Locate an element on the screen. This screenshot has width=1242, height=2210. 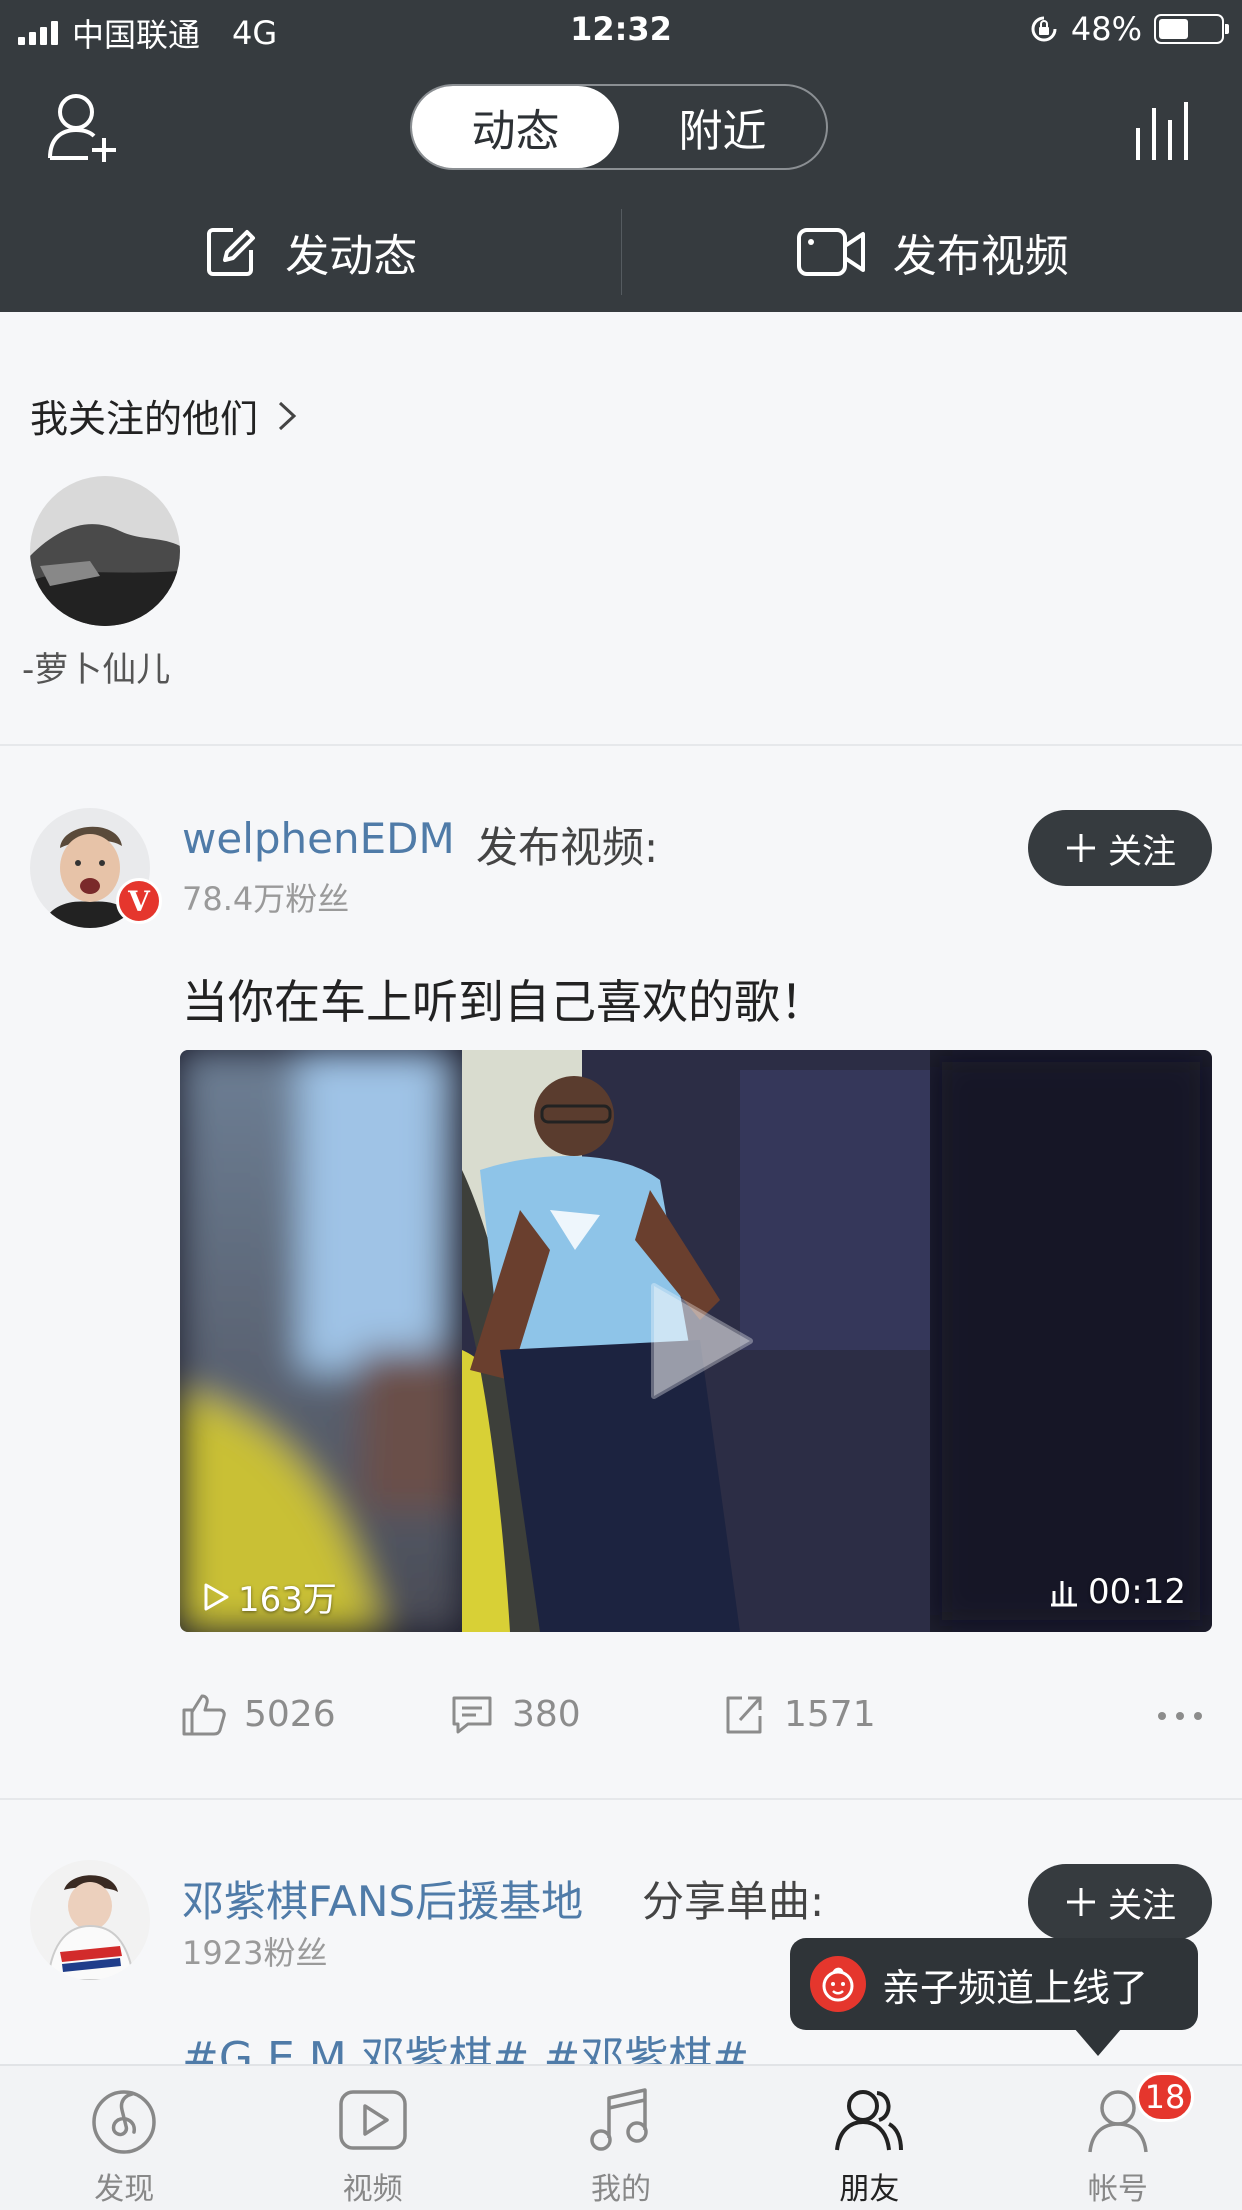
edit-icon is located at coordinates (231, 252).